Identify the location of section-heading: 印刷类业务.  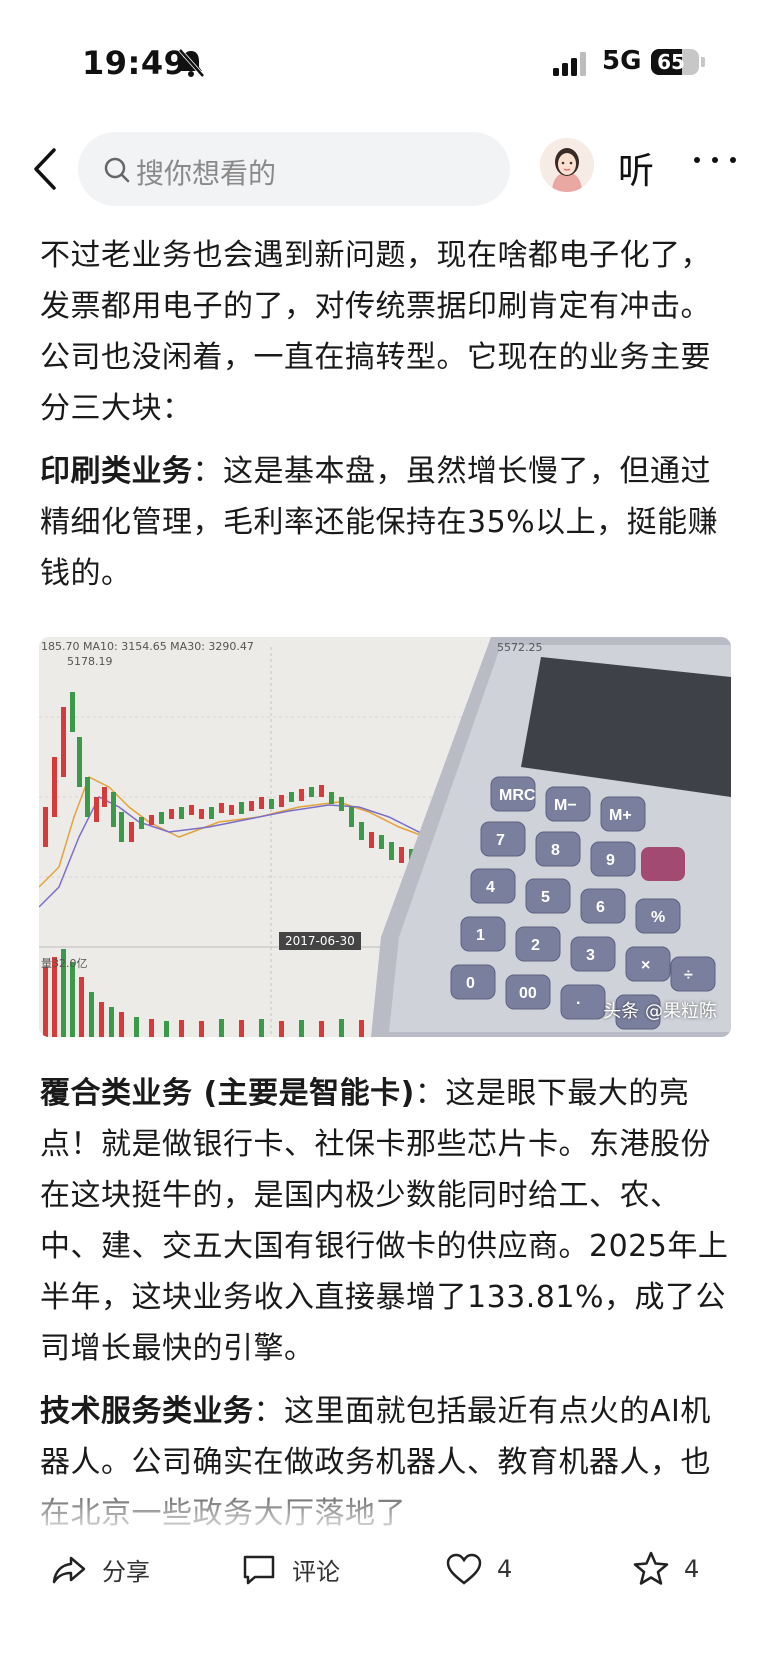
(116, 471).